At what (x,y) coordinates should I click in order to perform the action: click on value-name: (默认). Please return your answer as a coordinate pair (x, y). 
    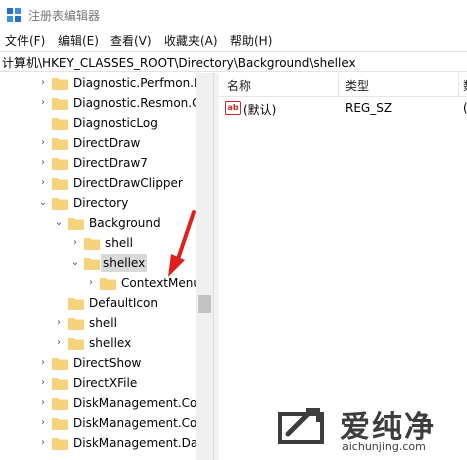
    Looking at the image, I should click on (260, 110).